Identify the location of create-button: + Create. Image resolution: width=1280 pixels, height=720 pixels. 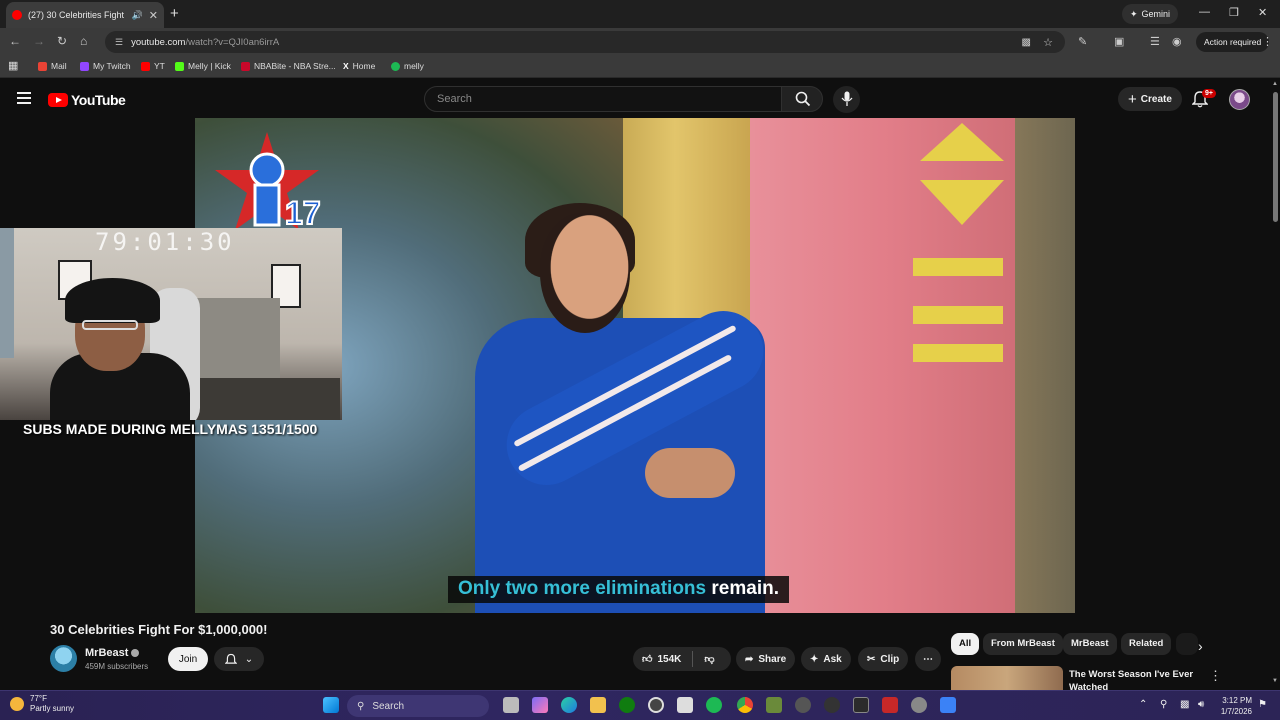
(1150, 99).